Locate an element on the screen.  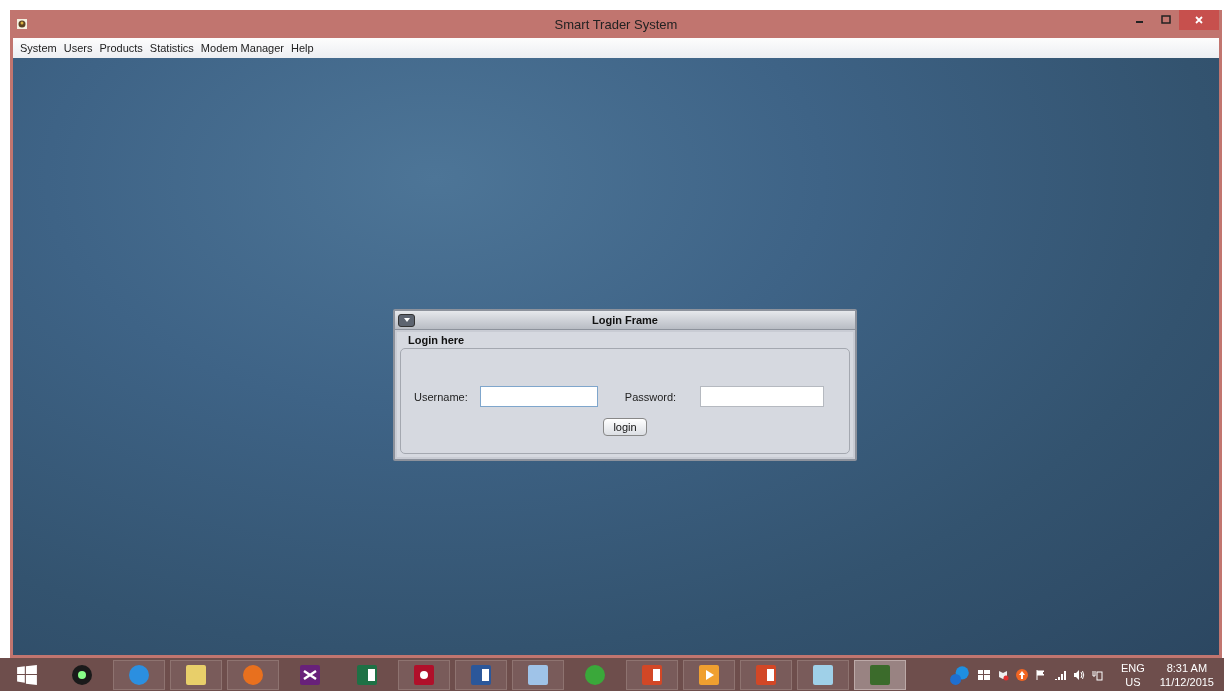
dropdown-button is located at coordinates (406, 320).